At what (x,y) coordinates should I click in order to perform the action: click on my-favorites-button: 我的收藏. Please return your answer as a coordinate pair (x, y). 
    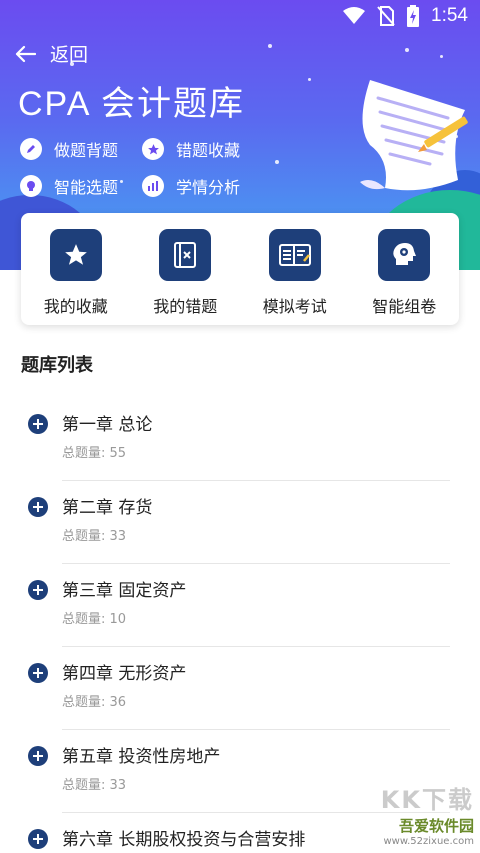
    Looking at the image, I should click on (76, 273).